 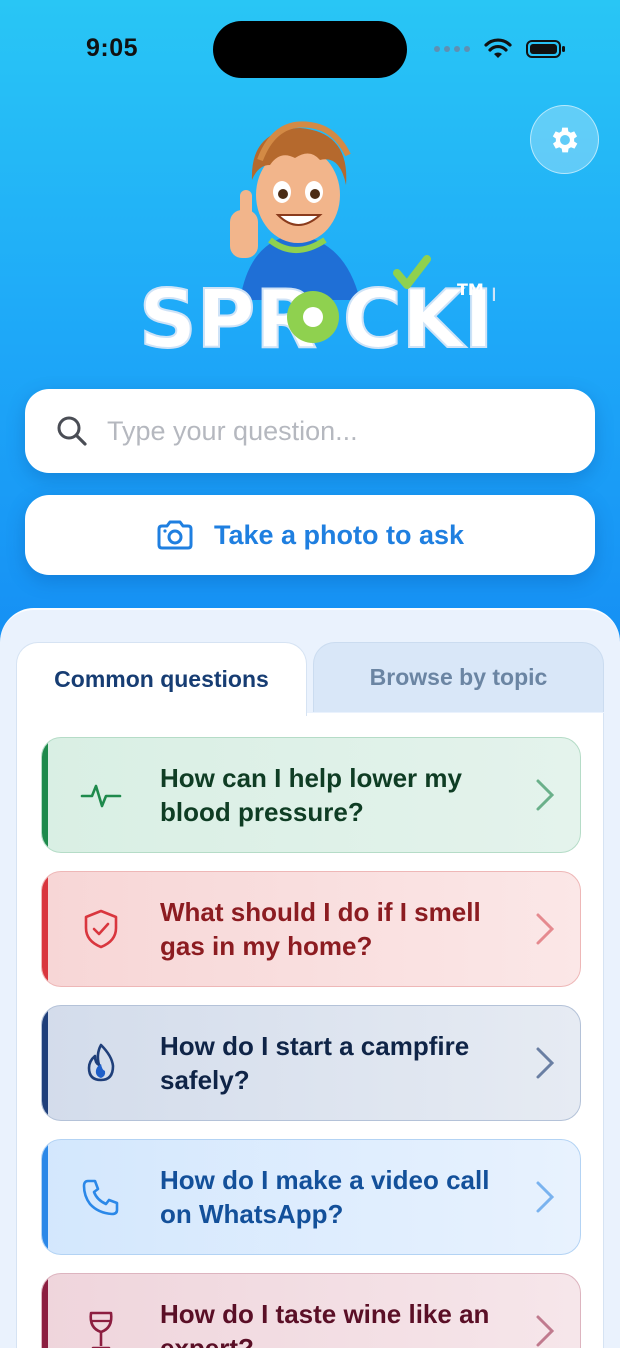 I want to click on status-icons, so click(x=500, y=49).